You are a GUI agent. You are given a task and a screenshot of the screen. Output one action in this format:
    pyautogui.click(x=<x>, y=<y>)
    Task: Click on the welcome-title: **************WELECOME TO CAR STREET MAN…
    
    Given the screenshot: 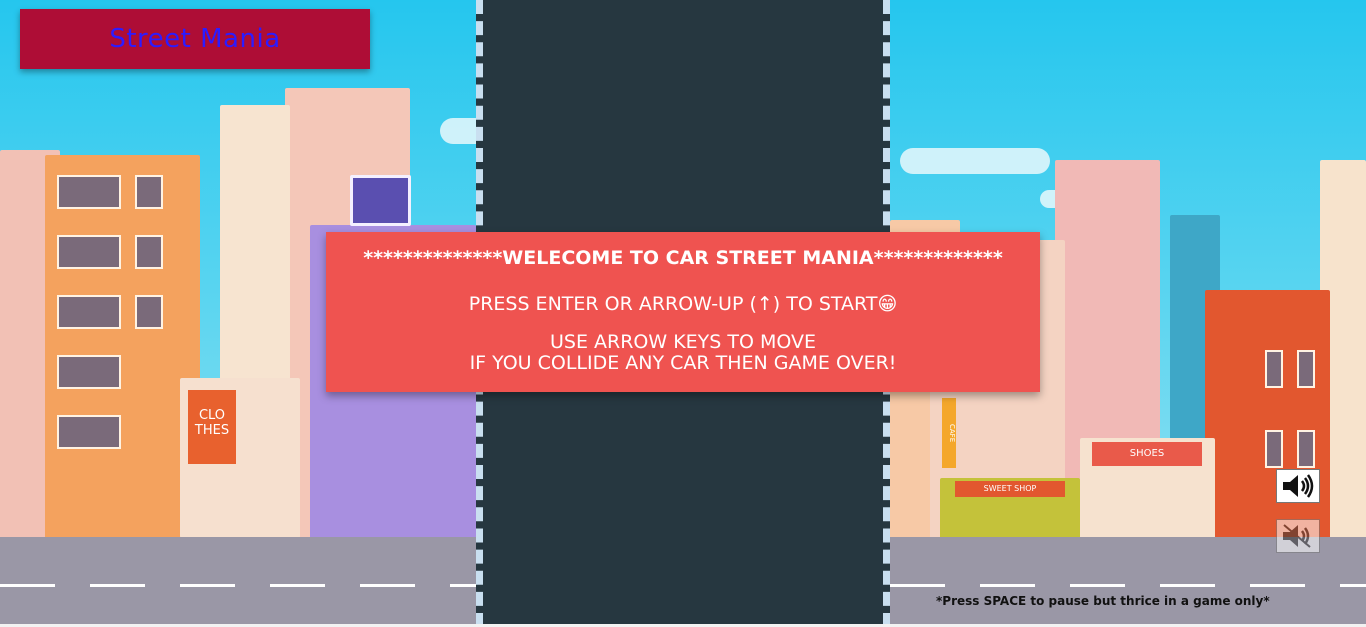 What is the action you would take?
    pyautogui.click(x=683, y=258)
    